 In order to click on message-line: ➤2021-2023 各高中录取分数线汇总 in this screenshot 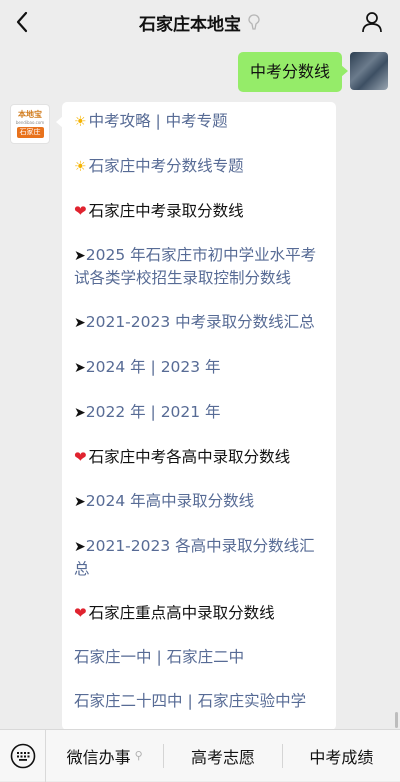, I will do `click(199, 557)`.